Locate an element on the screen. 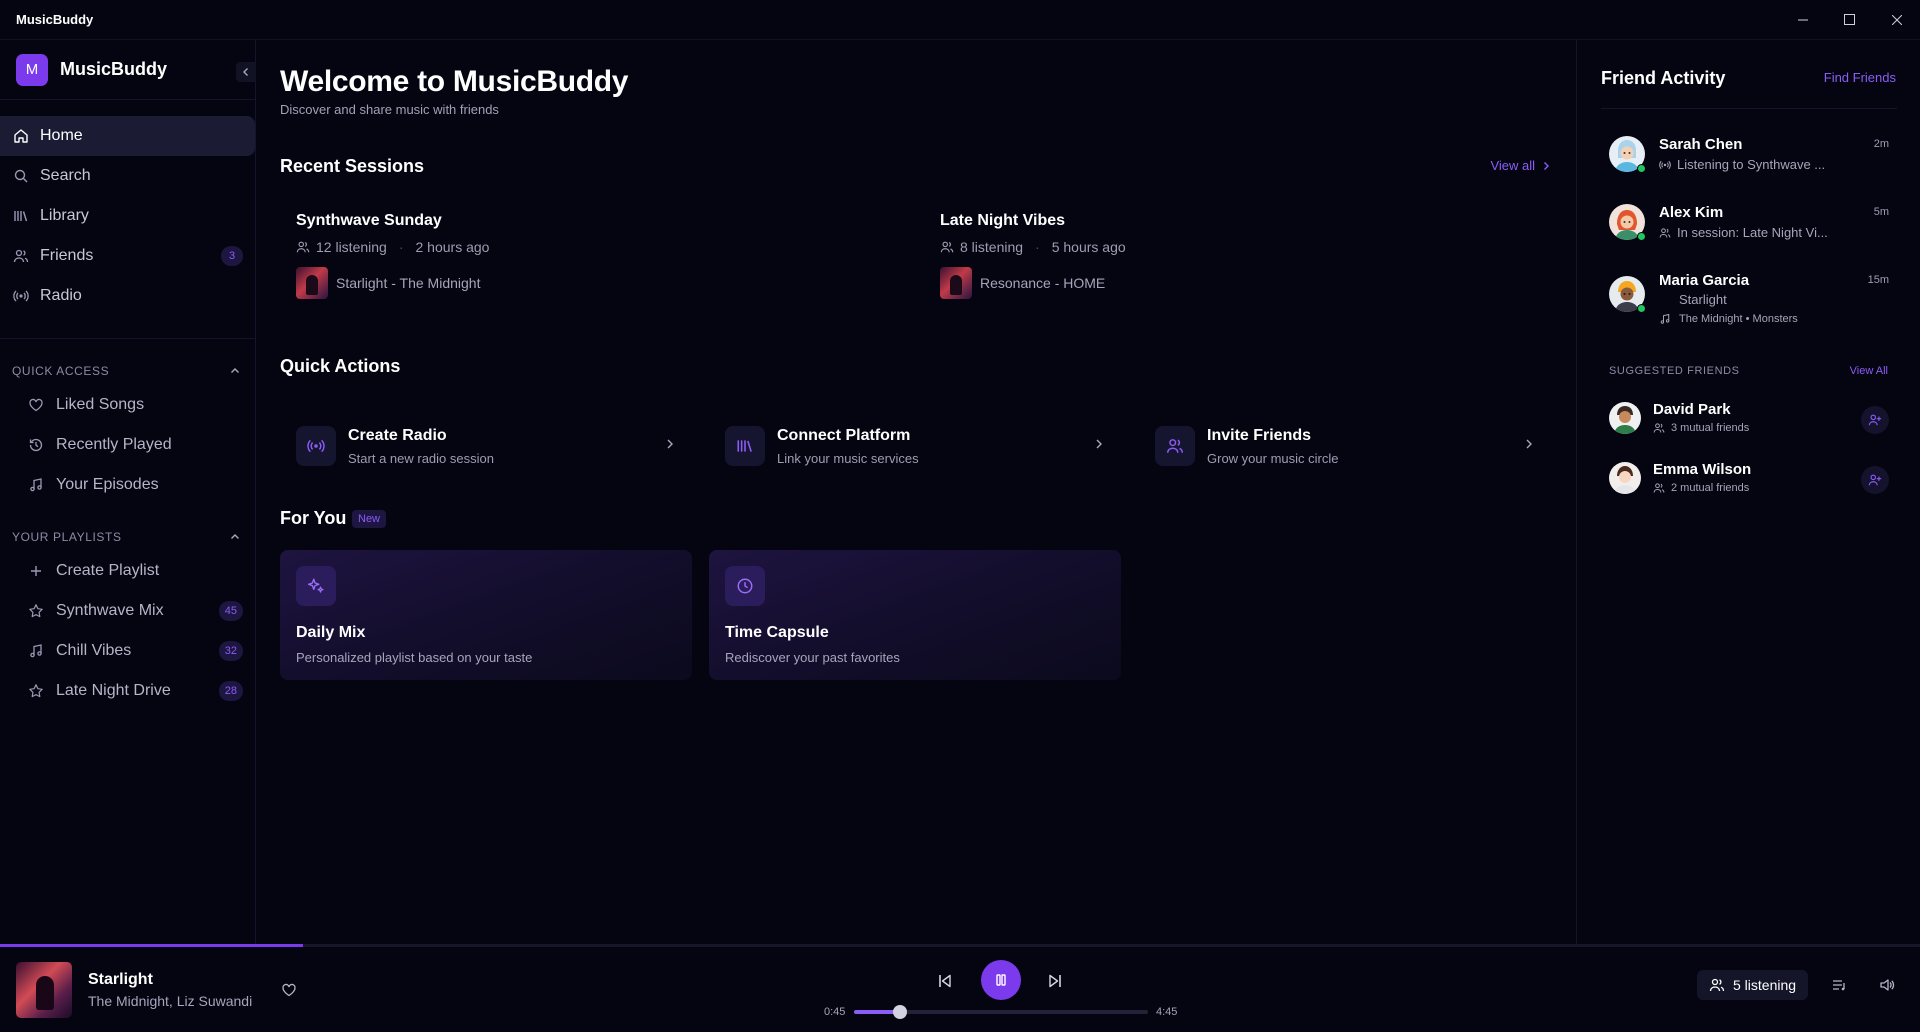  nav-item-search: Search is located at coordinates (127, 176).